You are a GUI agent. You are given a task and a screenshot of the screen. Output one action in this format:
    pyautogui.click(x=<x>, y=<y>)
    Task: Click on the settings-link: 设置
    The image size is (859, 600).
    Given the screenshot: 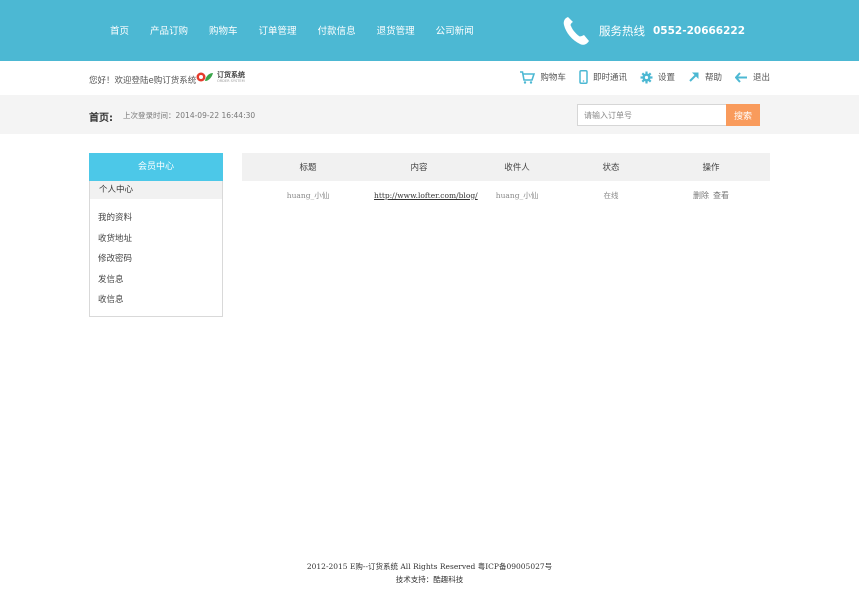 What is the action you would take?
    pyautogui.click(x=657, y=77)
    